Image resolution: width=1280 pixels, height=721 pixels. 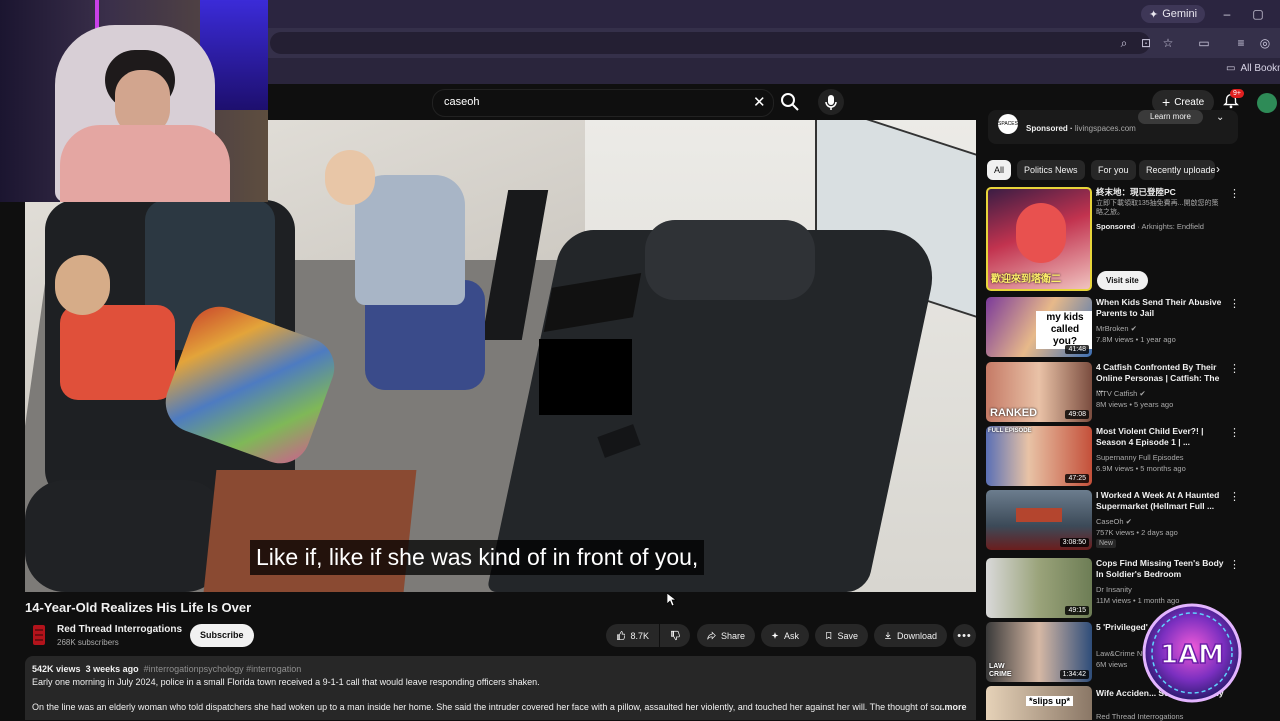 I want to click on ad-advertiser: livingspaces.com, so click(x=1105, y=128).